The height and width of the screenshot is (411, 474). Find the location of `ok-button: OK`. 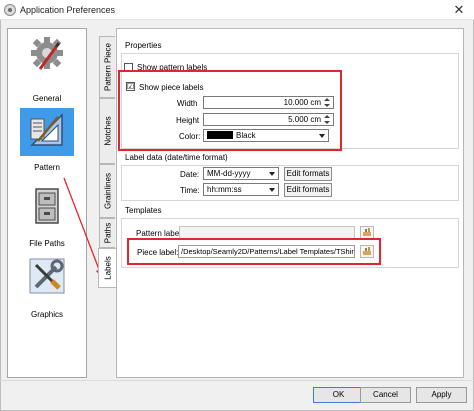

ok-button: OK is located at coordinates (338, 395).